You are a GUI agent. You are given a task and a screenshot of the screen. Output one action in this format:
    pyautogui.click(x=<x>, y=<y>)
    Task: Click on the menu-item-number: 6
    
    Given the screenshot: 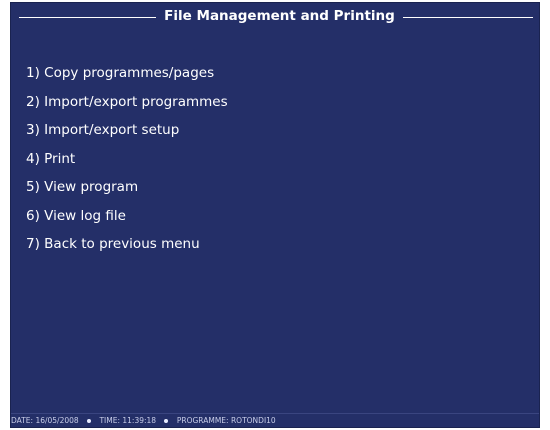 What is the action you would take?
    pyautogui.click(x=35, y=216)
    